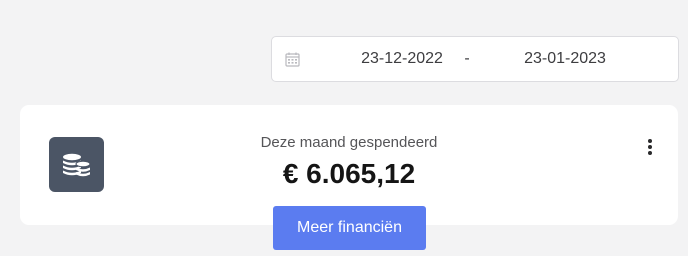  What do you see at coordinates (349, 173) in the screenshot?
I see `spent-amount: € 6.065,12` at bounding box center [349, 173].